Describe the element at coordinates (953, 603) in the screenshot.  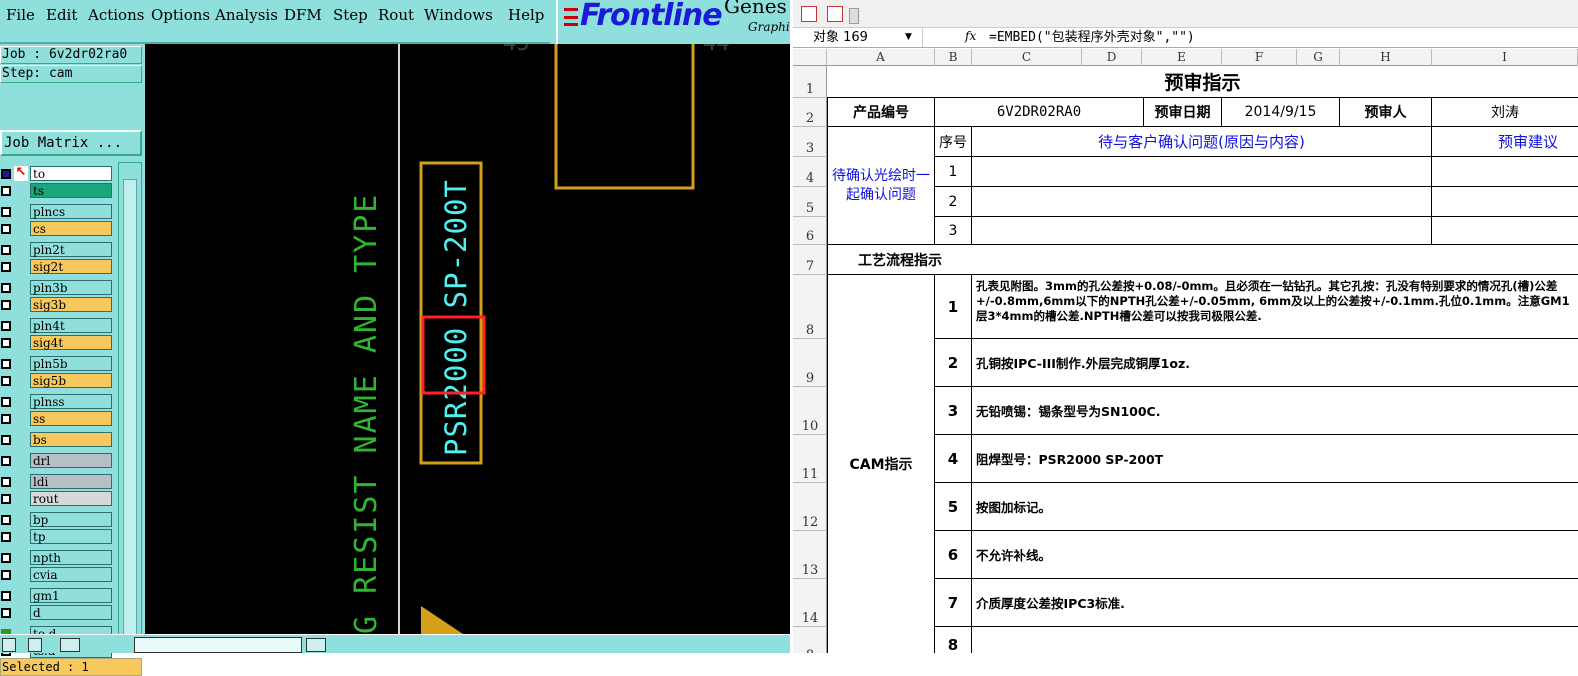
I see `cam-item-number: 7` at that location.